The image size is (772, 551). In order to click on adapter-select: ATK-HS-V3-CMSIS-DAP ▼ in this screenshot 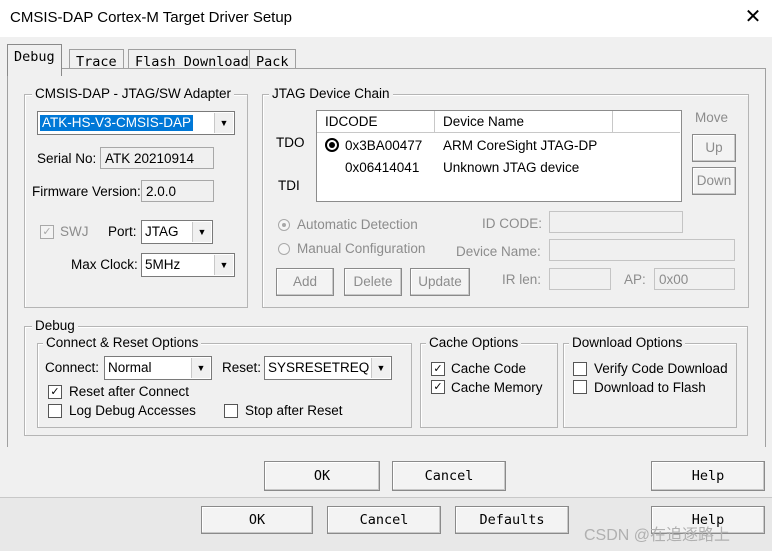, I will do `click(136, 123)`.